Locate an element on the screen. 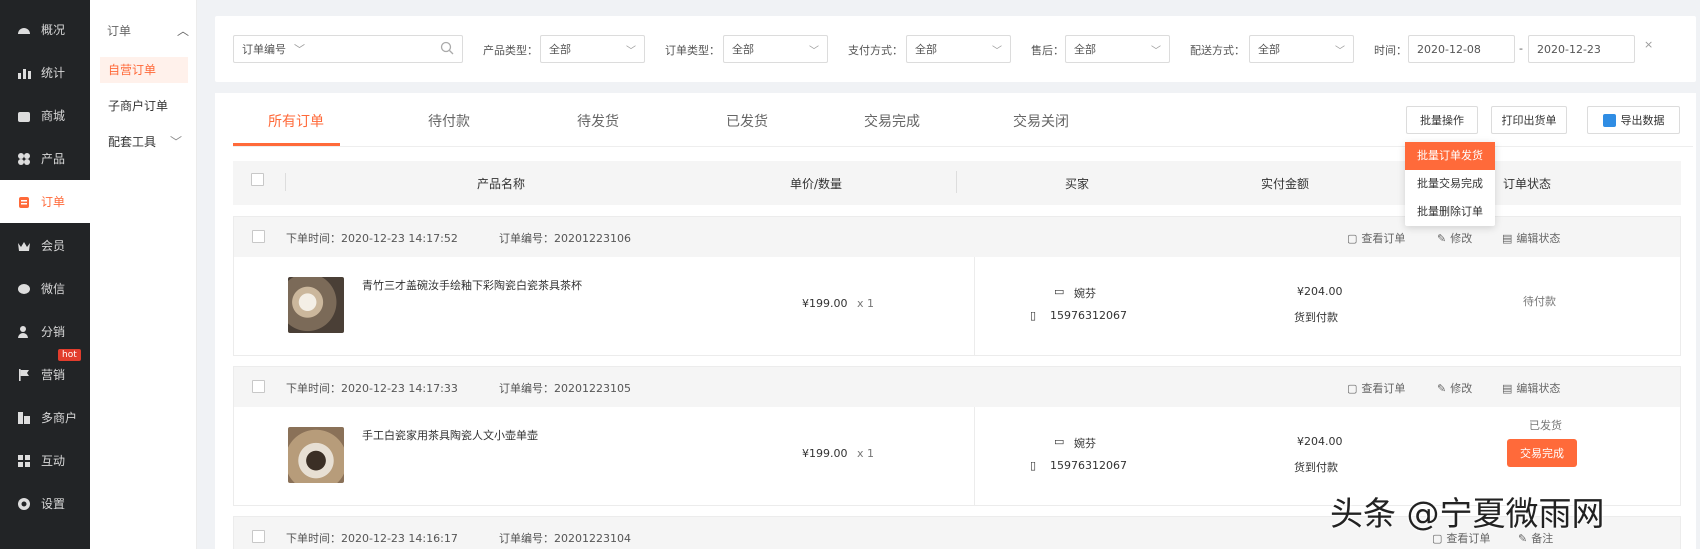  complete-transaction-button: 交易完成 is located at coordinates (1542, 453).